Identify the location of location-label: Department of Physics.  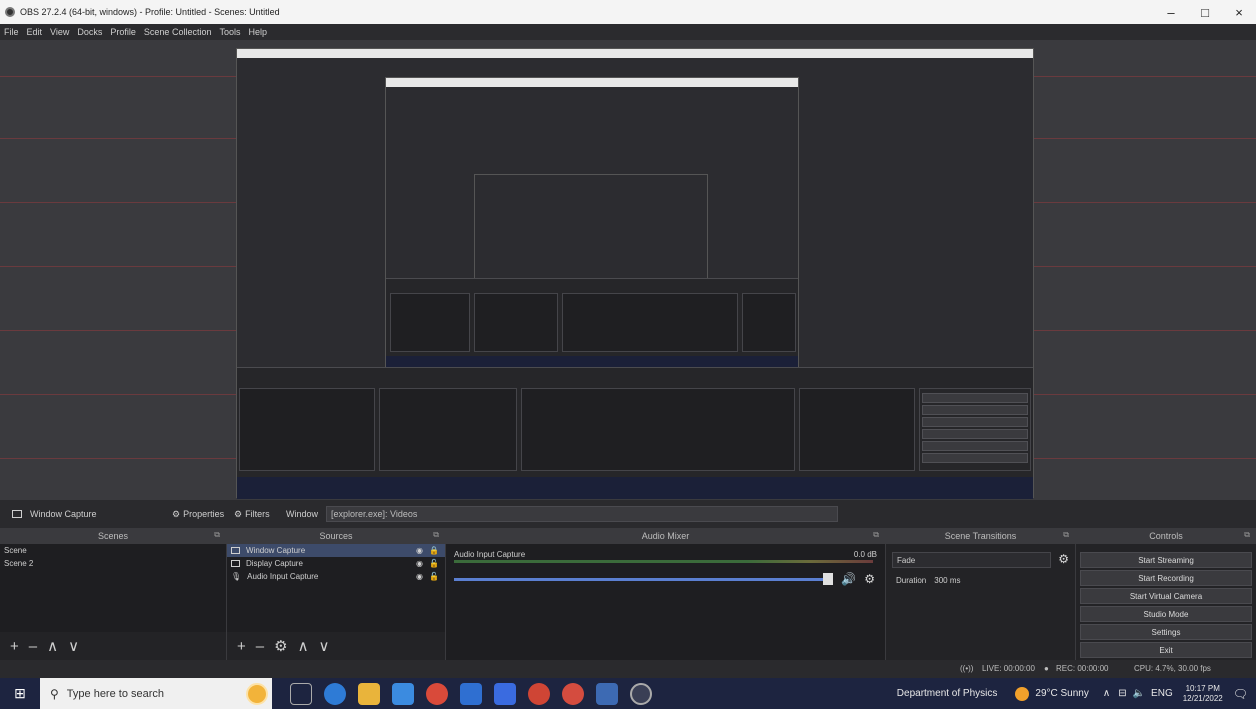
(947, 693).